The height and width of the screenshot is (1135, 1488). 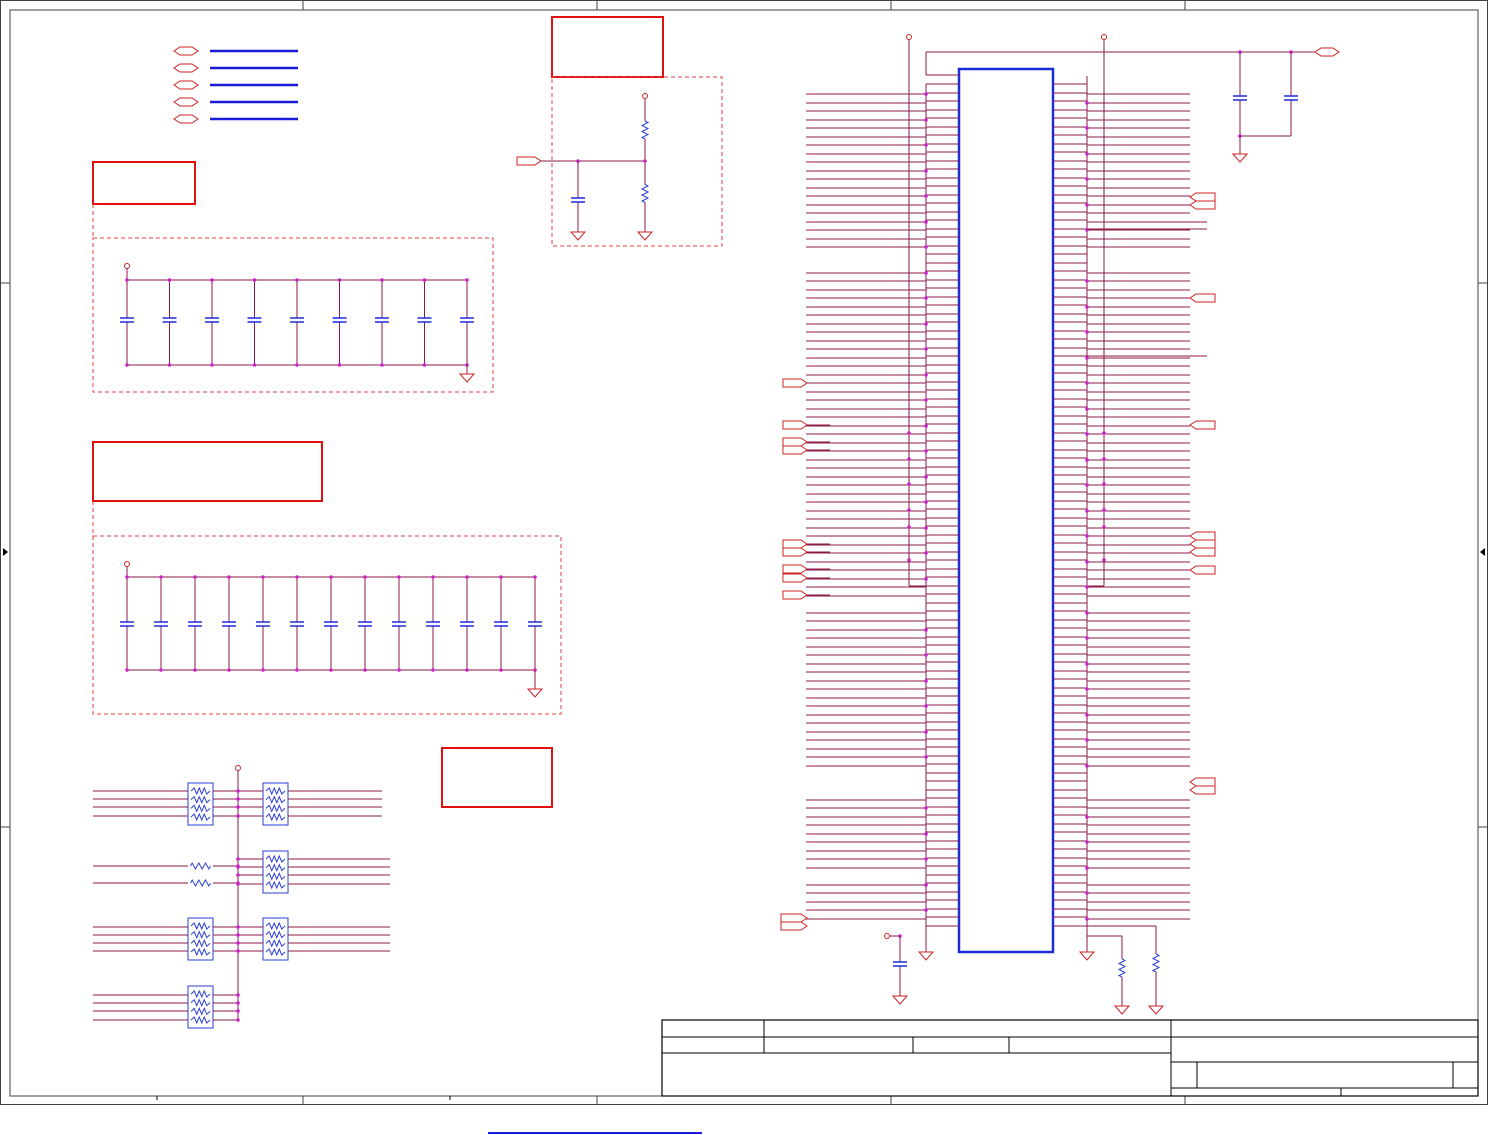 I want to click on decoupling-cap-group-a, so click(x=293, y=315).